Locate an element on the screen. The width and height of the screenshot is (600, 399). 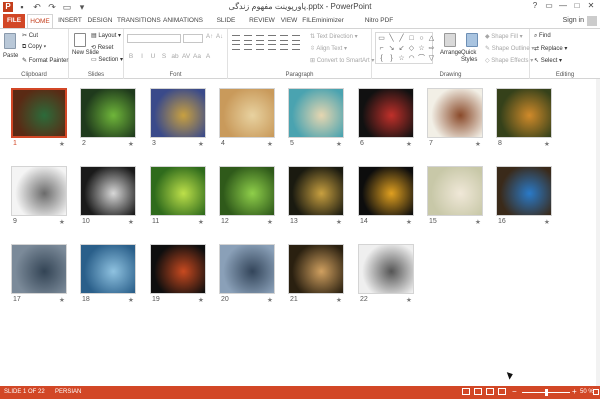
layout-button: ▤ Layout ▾ is located at coordinates (106, 35).